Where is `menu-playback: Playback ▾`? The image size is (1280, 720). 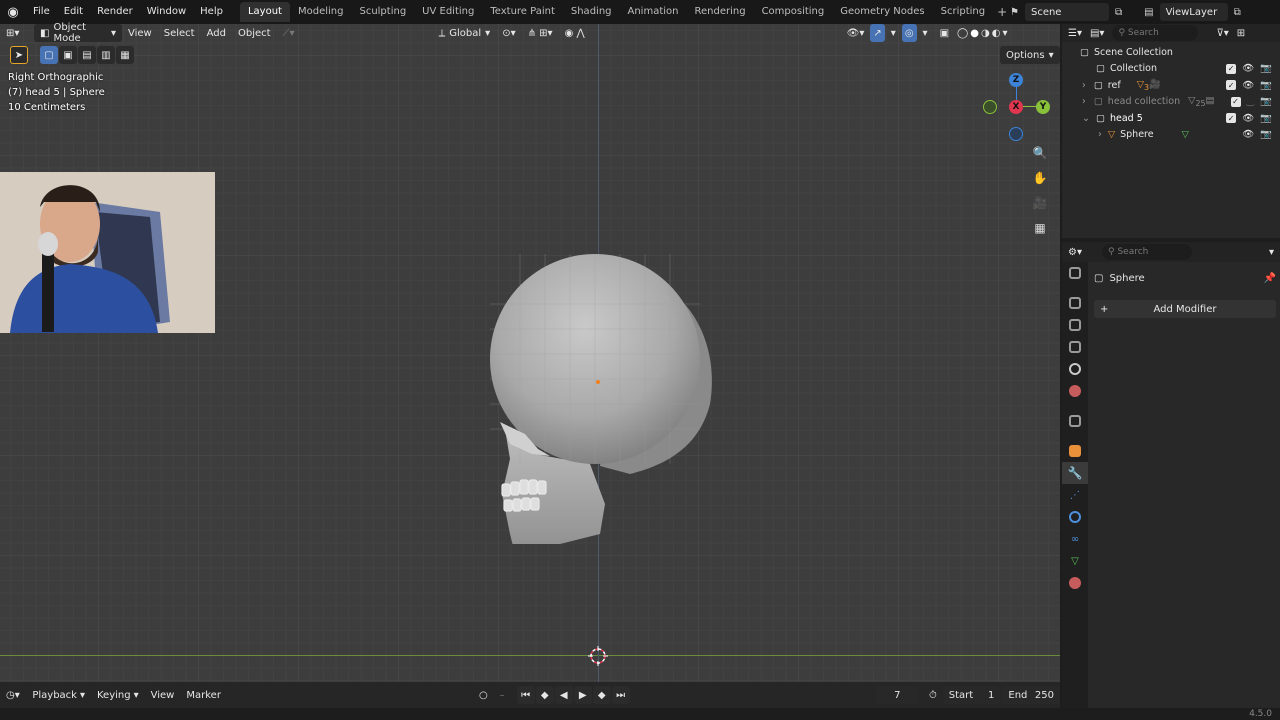 menu-playback: Playback ▾ is located at coordinates (58, 695).